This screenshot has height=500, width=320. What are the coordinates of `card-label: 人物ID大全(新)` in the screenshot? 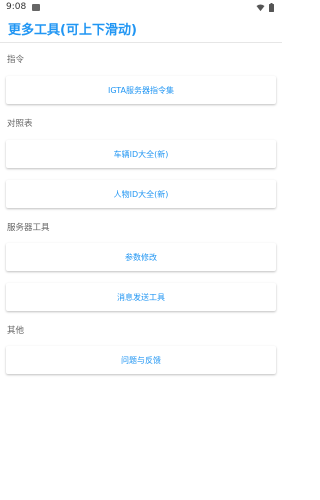 It's located at (141, 194).